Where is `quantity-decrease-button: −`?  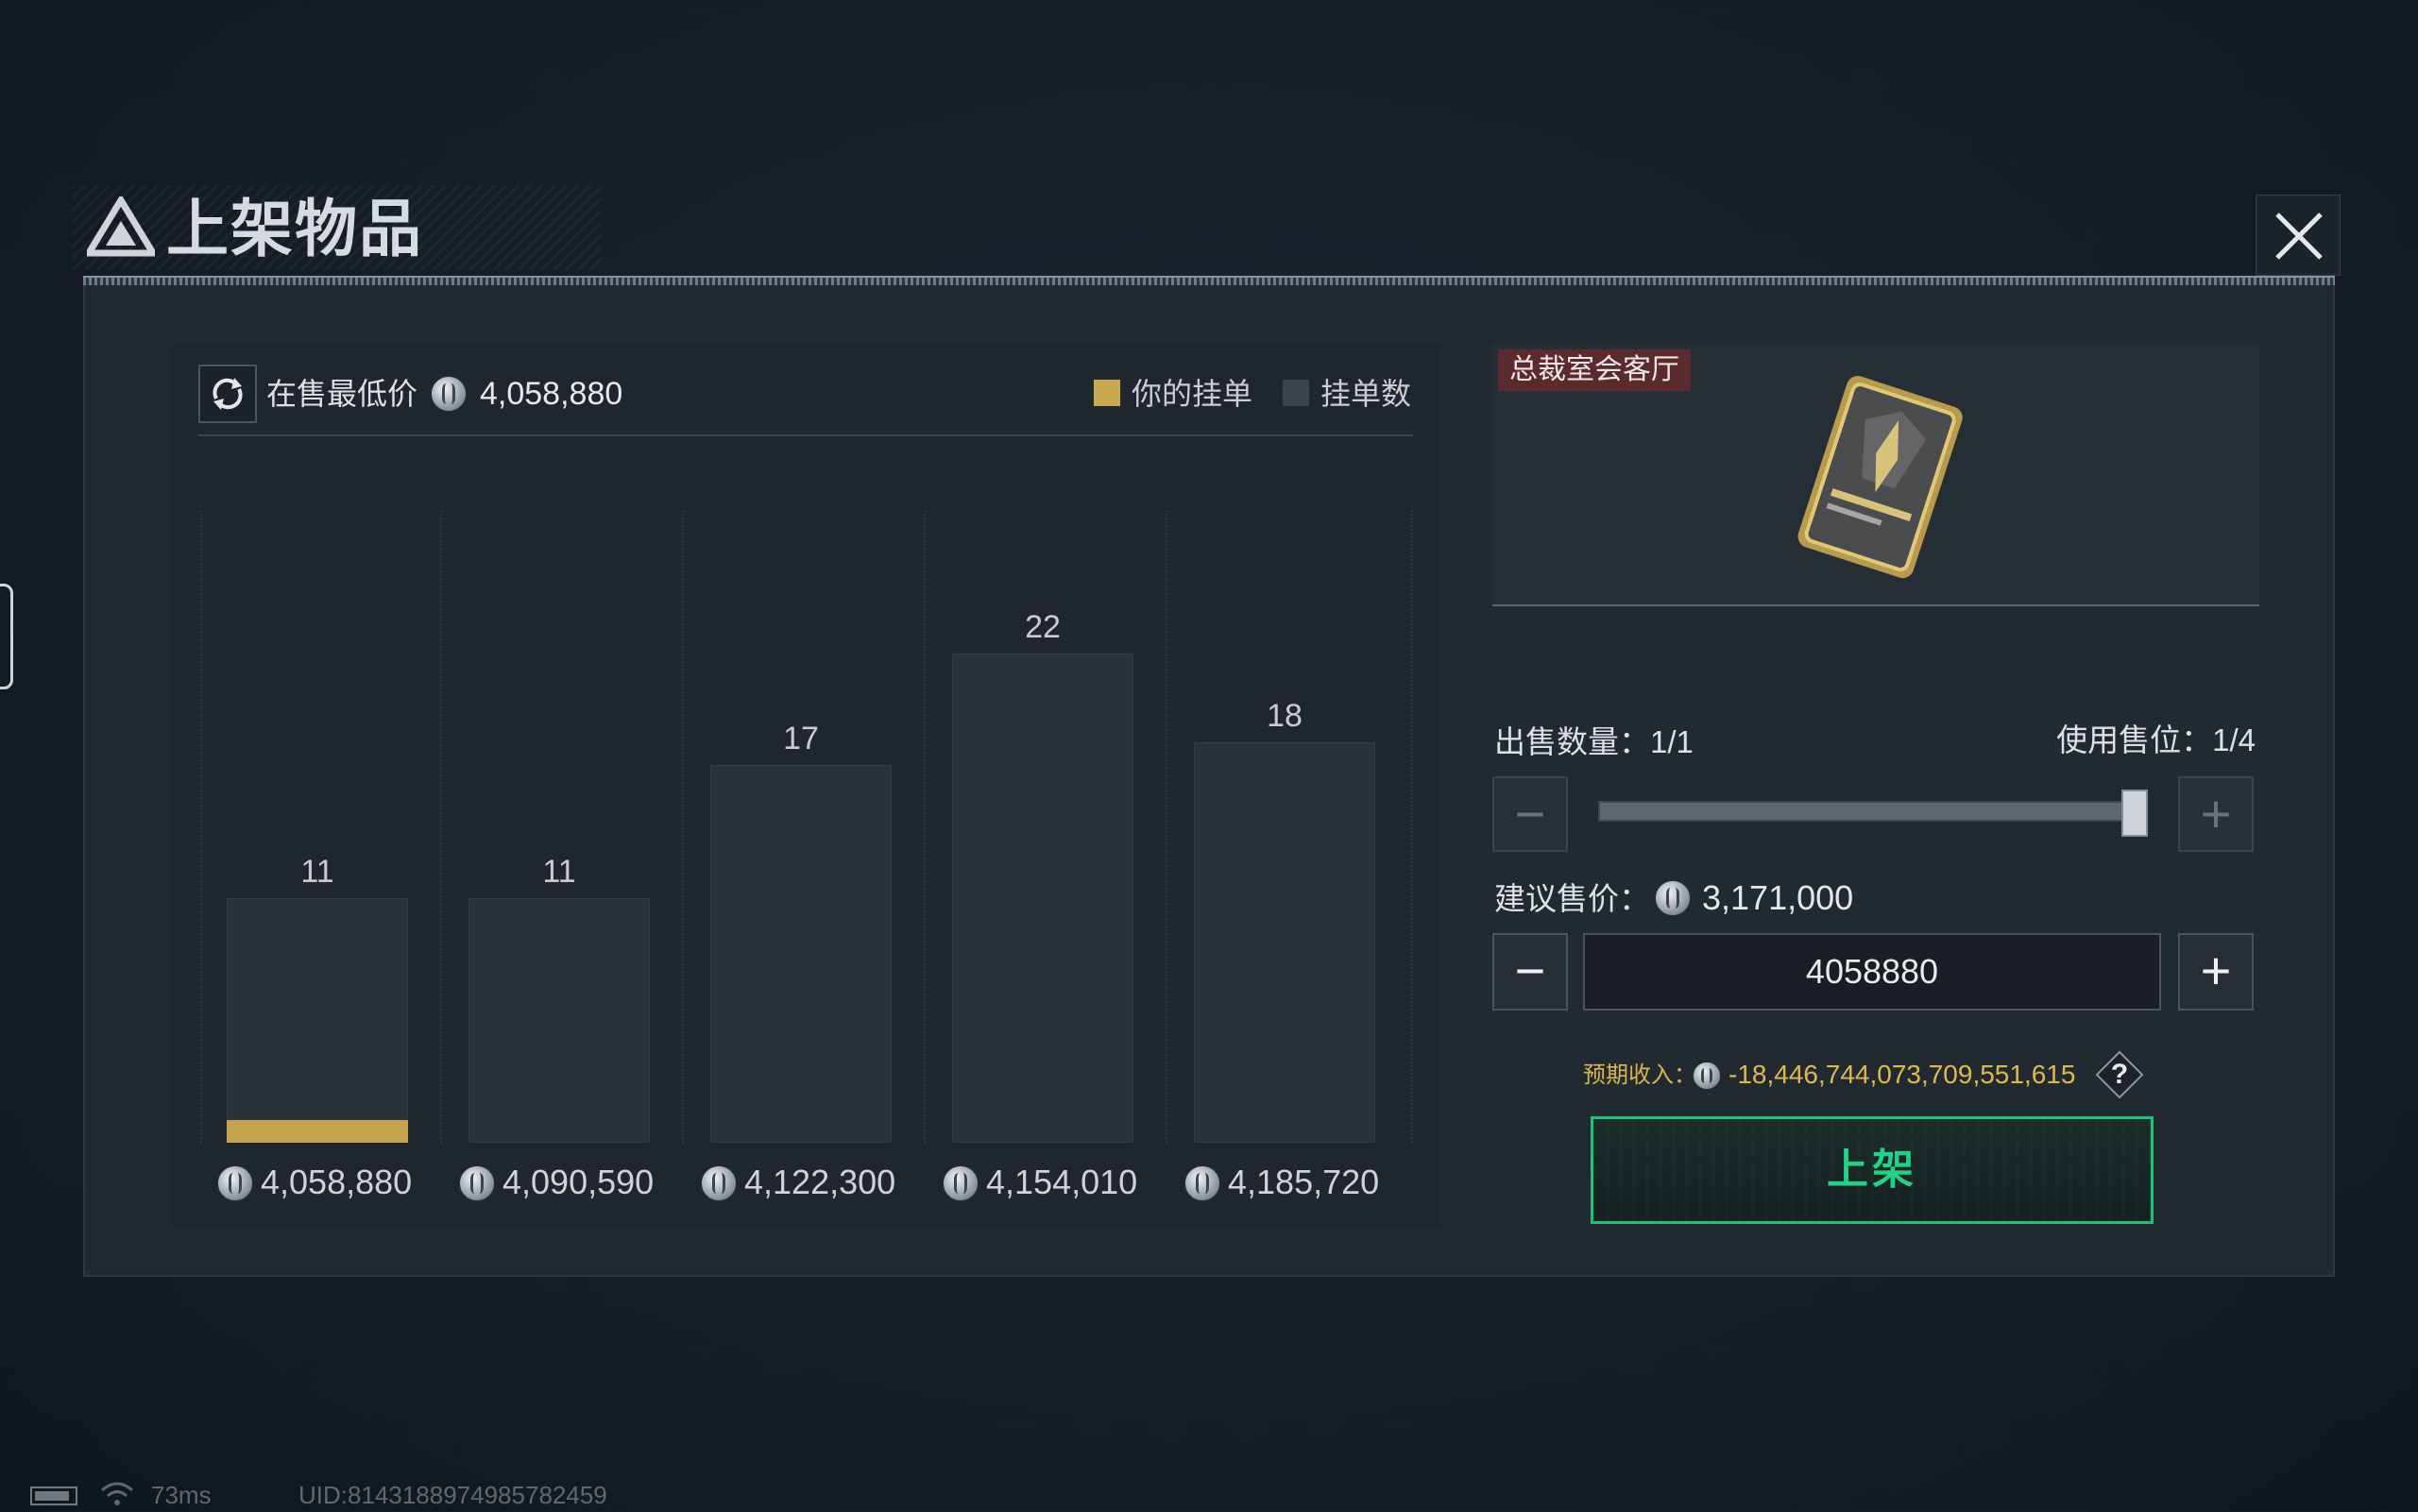
quantity-decrease-button: − is located at coordinates (1530, 814).